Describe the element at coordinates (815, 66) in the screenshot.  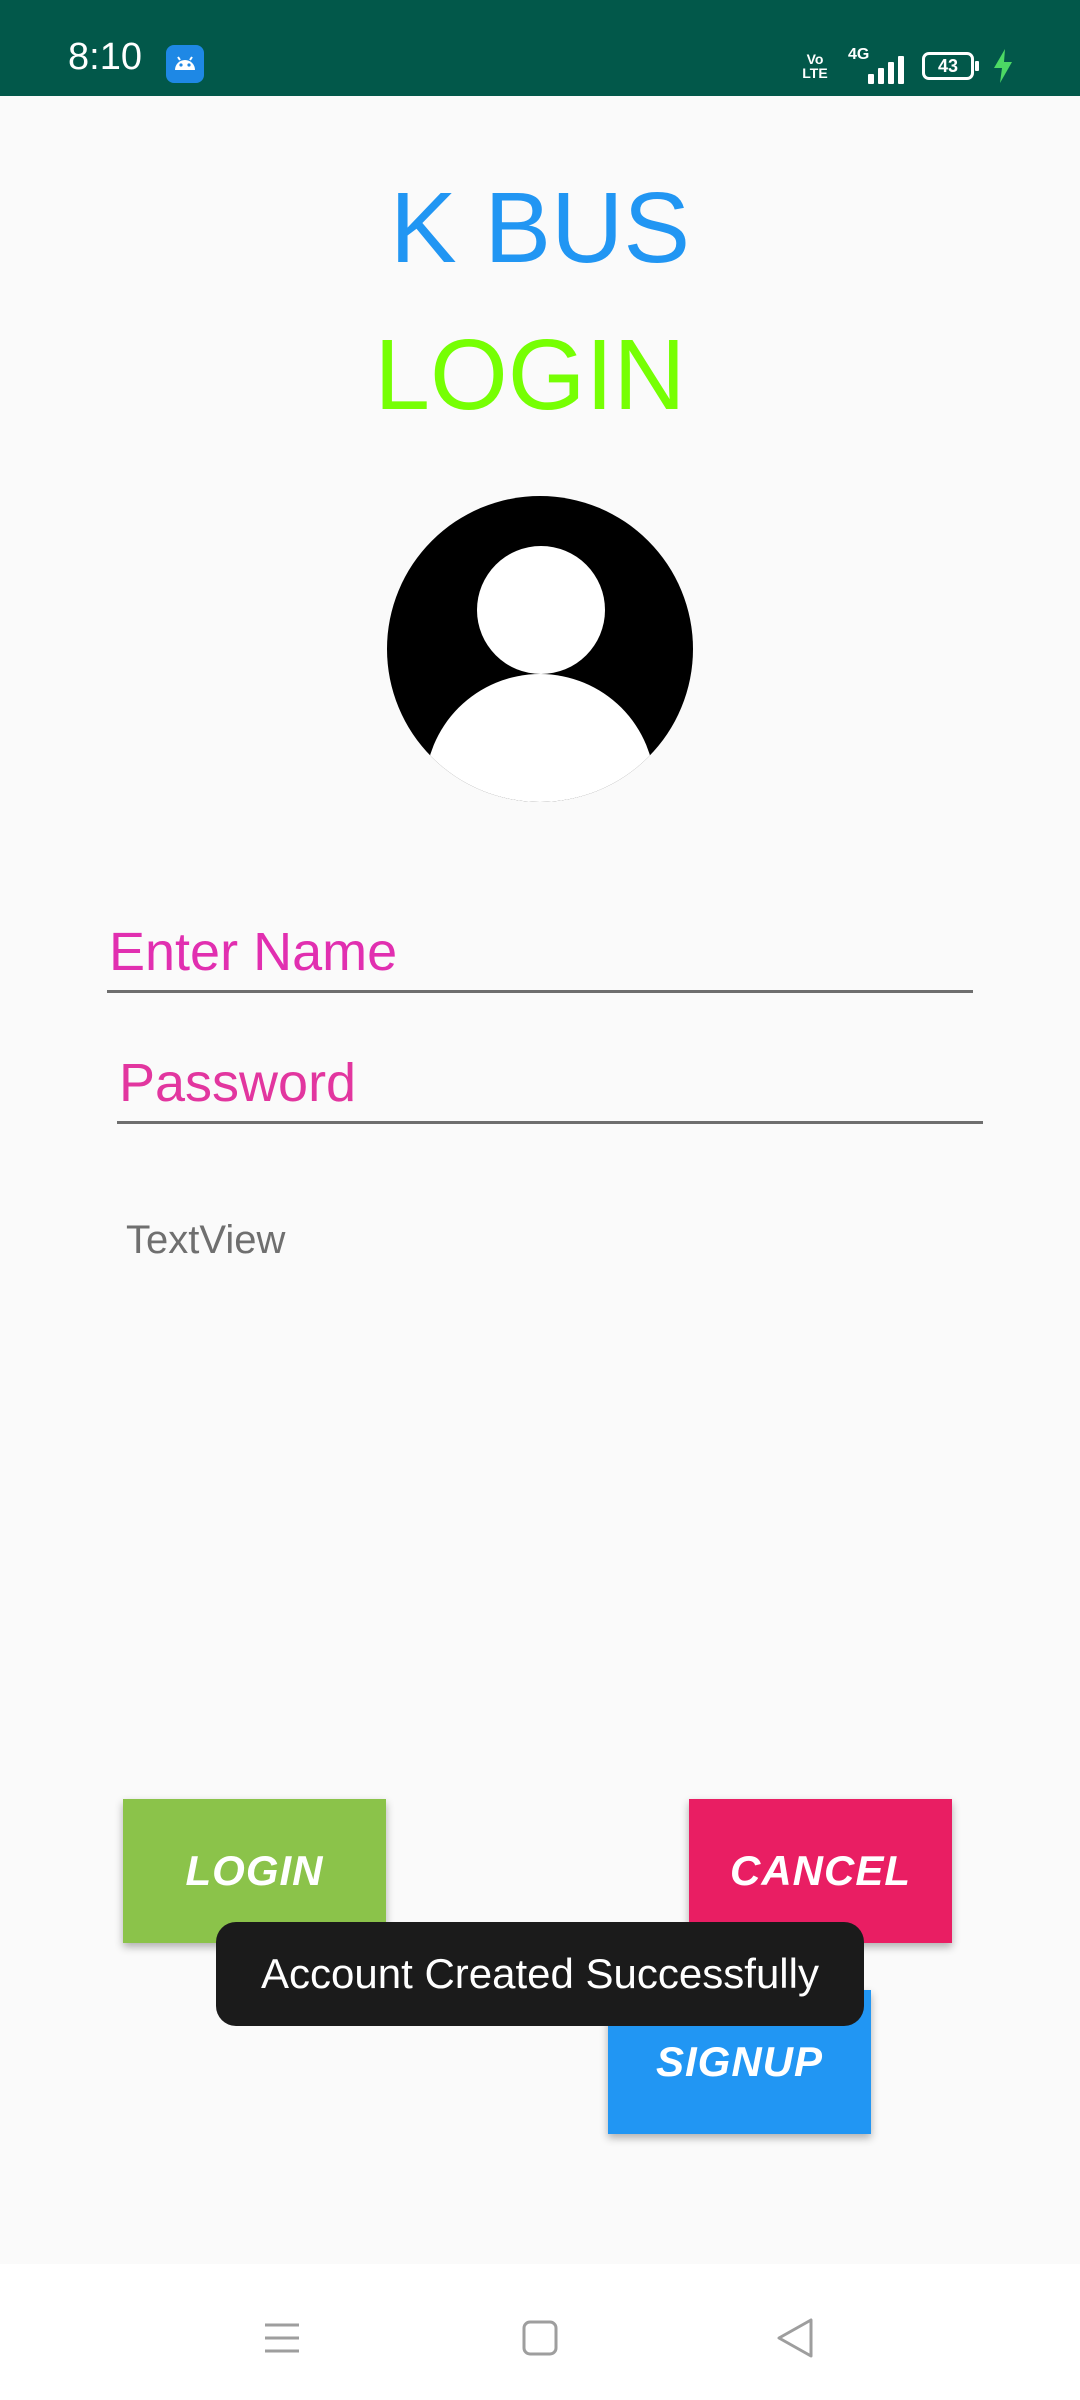
I see `volte-indicator: Vo LTE` at that location.